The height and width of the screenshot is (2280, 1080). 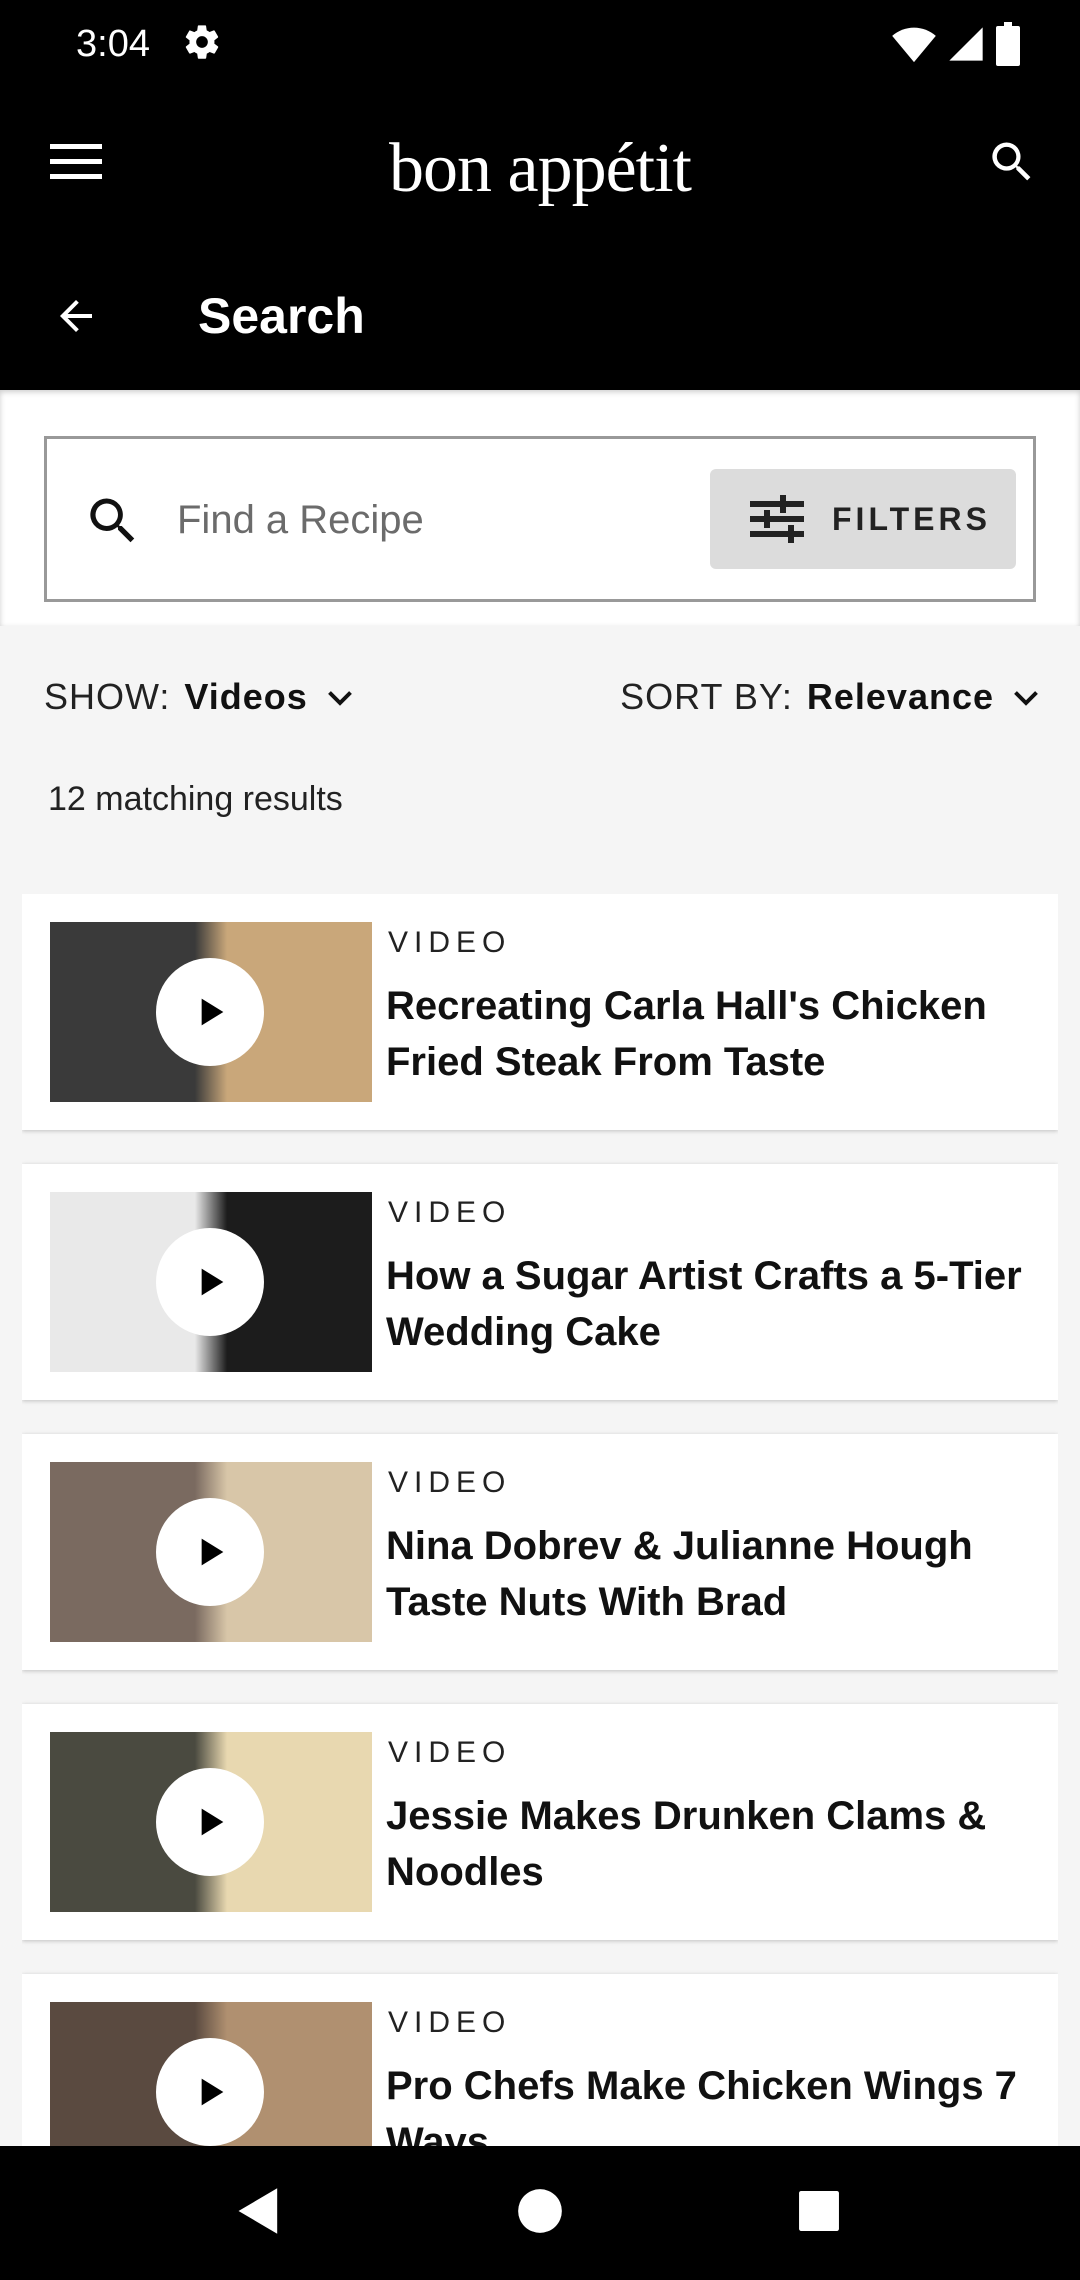 What do you see at coordinates (202, 42) in the screenshot?
I see `gear-icon` at bounding box center [202, 42].